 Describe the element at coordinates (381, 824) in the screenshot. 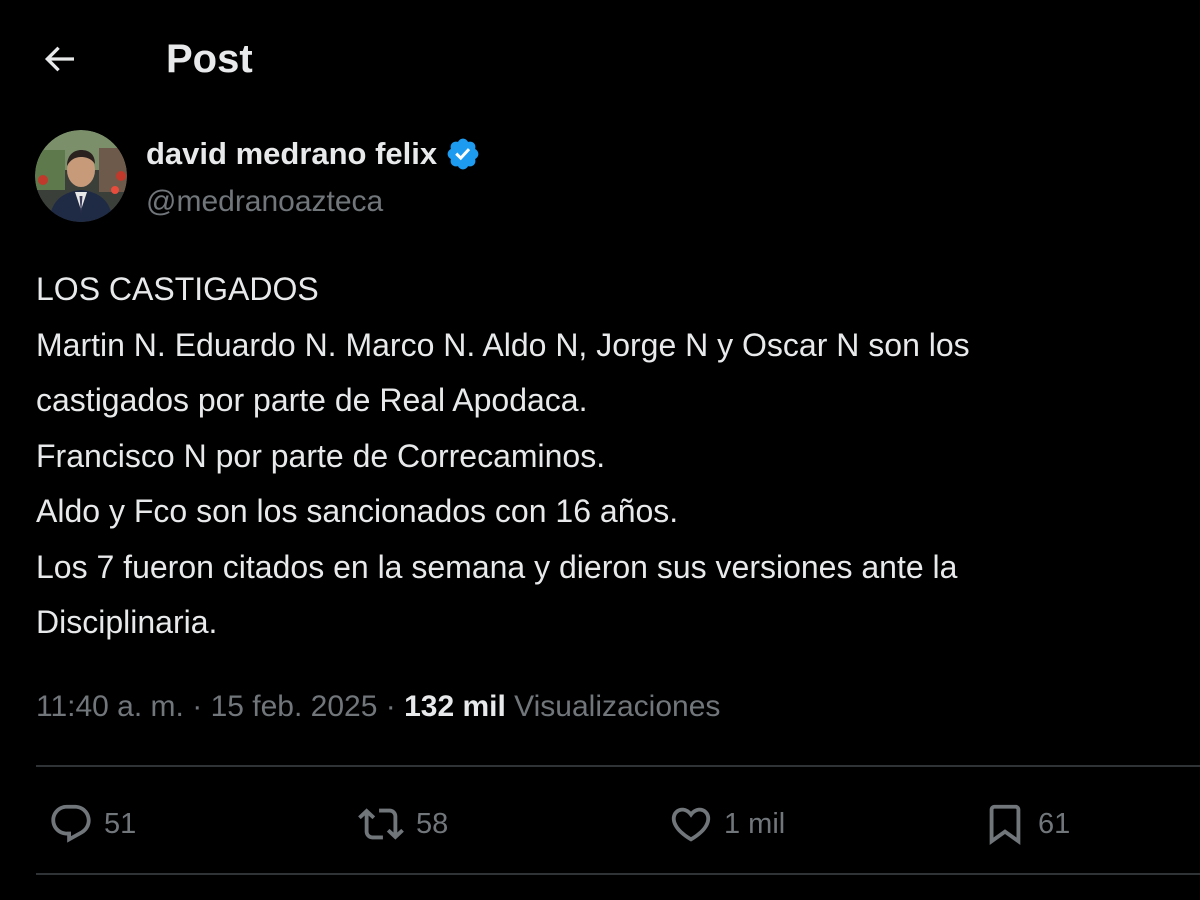

I see `repost-icon` at that location.